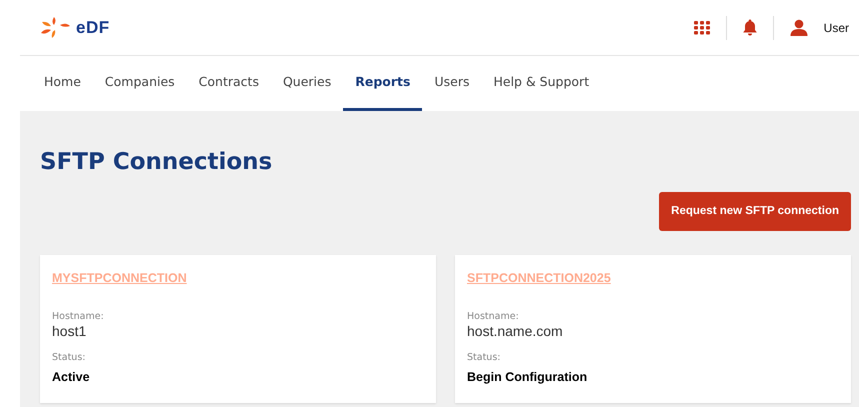 This screenshot has height=407, width=859. I want to click on hostname-value: host.name.com, so click(515, 332).